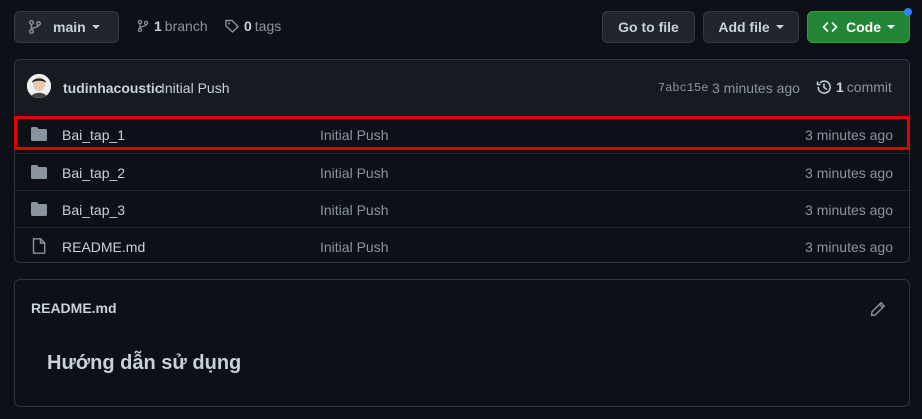  Describe the element at coordinates (683, 88) in the screenshot. I see `commit-hash: 7abc15e` at that location.